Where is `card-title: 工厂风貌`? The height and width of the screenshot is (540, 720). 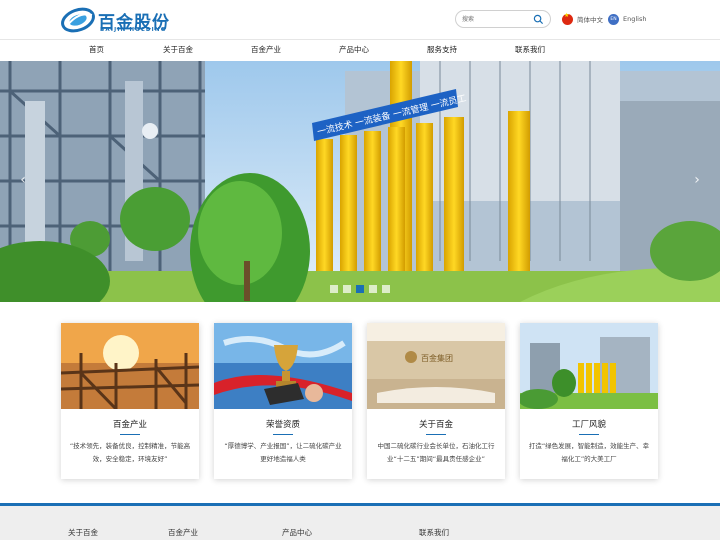 card-title: 工厂风貌 is located at coordinates (588, 425).